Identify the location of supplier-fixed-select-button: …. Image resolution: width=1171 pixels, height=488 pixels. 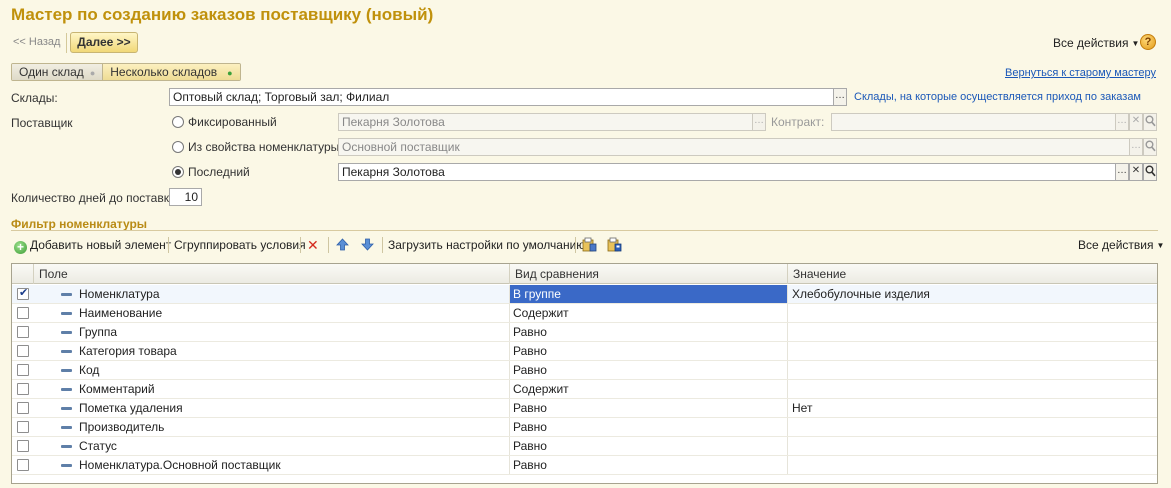
(759, 122).